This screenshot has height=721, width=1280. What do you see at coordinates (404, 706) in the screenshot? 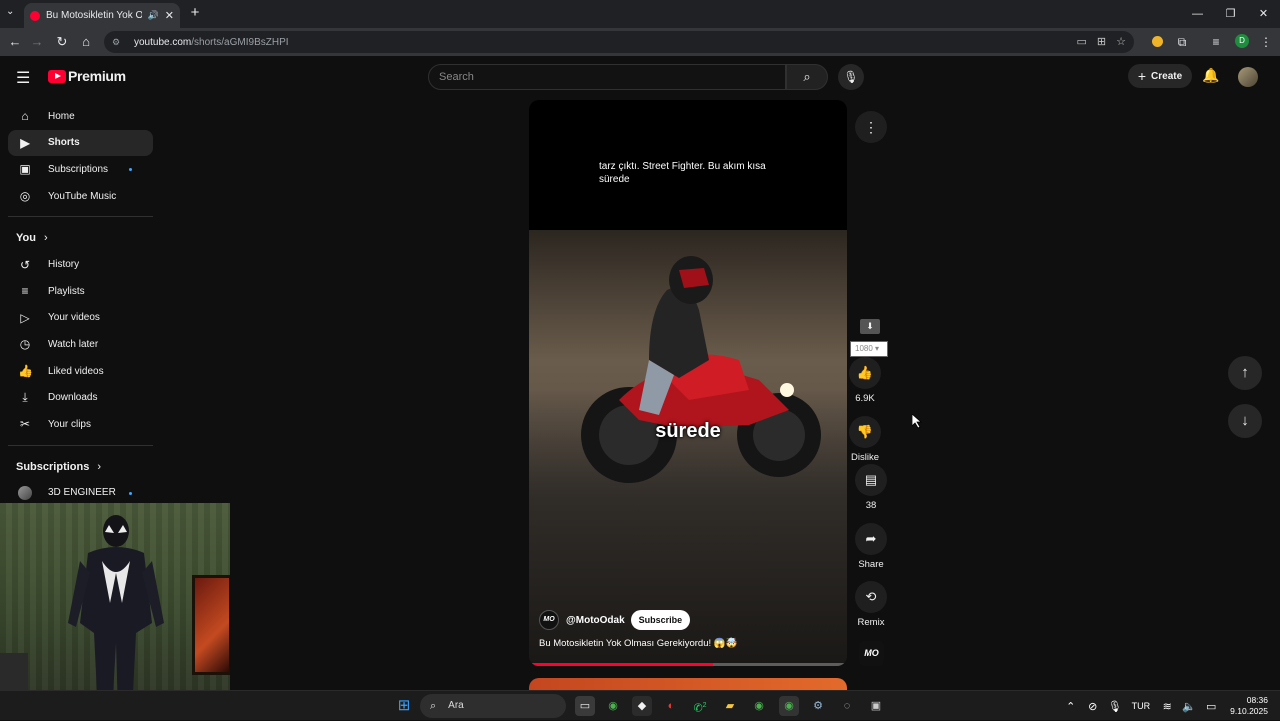
I see `windows-start-icon: ⊞` at bounding box center [404, 706].